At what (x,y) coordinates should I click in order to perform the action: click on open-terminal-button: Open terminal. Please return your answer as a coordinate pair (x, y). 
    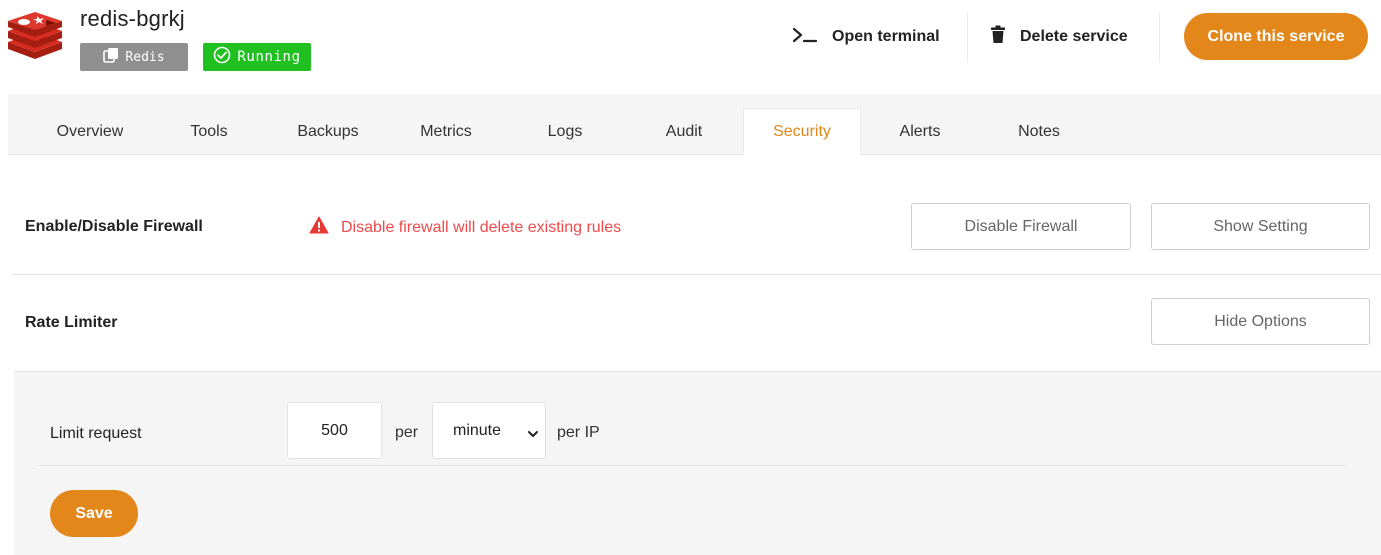
    Looking at the image, I should click on (866, 37).